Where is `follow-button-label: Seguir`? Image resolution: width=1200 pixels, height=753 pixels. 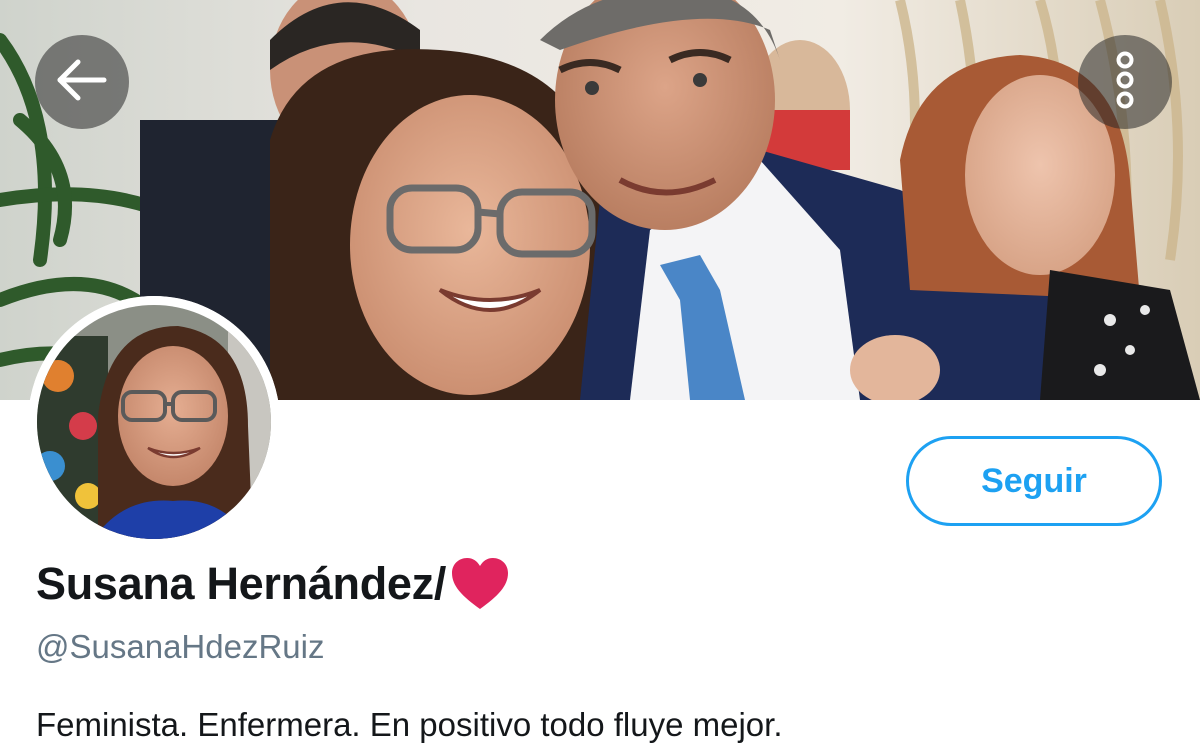
follow-button-label: Seguir is located at coordinates (1034, 480).